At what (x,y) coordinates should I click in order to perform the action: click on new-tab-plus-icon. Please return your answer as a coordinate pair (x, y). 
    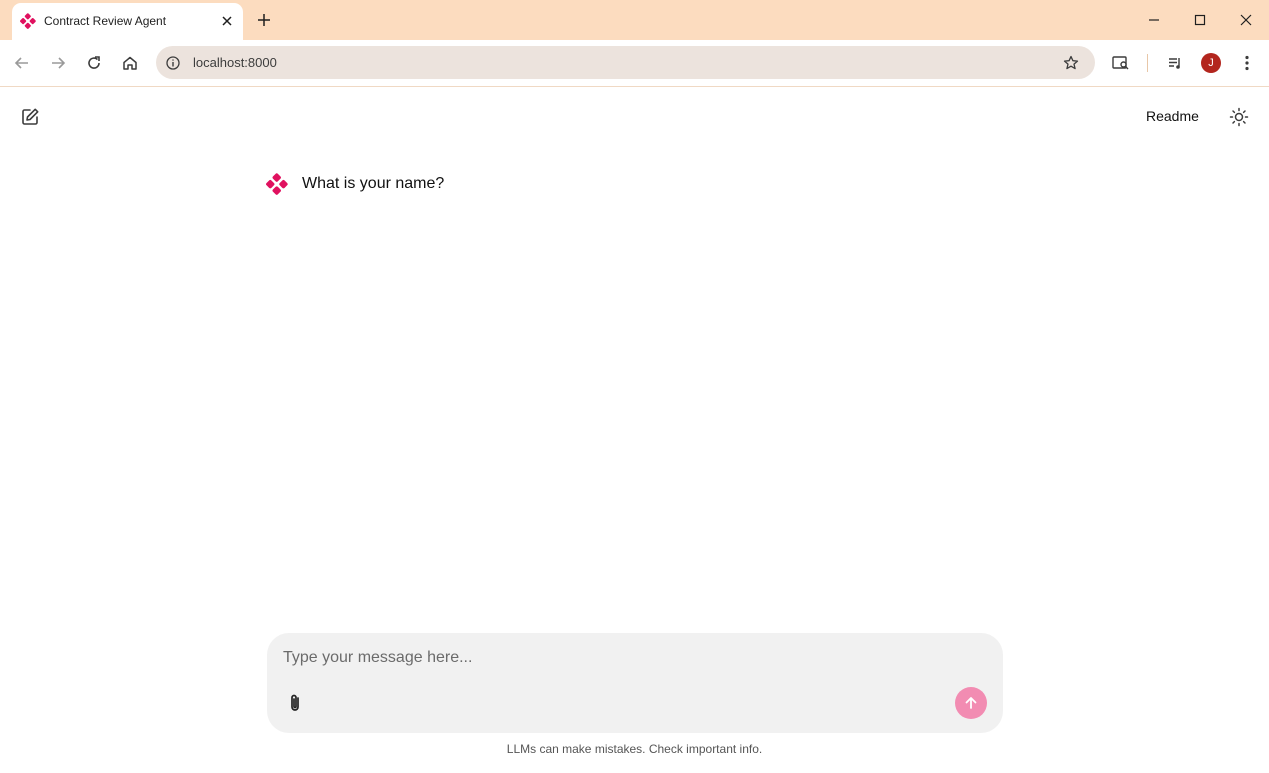
    Looking at the image, I should click on (264, 20).